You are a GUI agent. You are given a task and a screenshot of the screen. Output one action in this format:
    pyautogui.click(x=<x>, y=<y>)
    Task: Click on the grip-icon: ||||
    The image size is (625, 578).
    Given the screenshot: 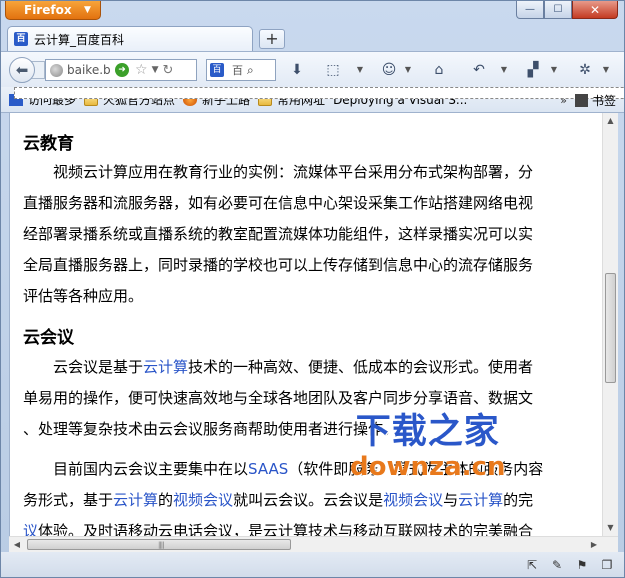 What is the action you would take?
    pyautogui.click(x=161, y=545)
    